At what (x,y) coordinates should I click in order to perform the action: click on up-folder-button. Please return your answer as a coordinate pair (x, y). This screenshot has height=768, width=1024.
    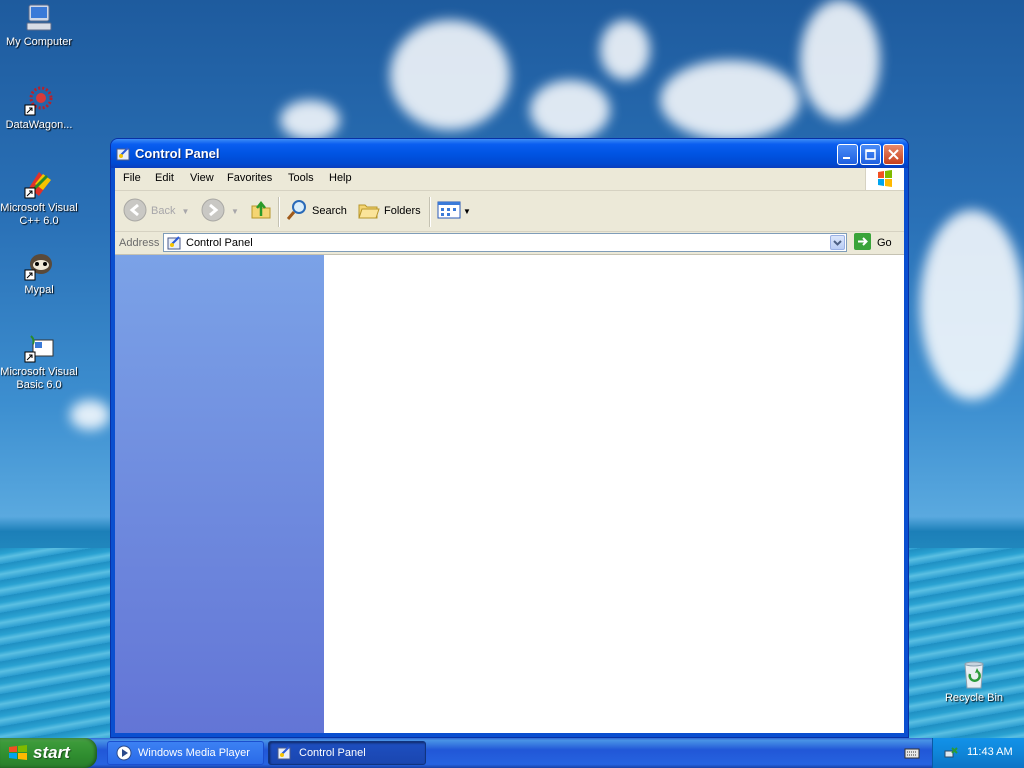
    Looking at the image, I should click on (261, 211).